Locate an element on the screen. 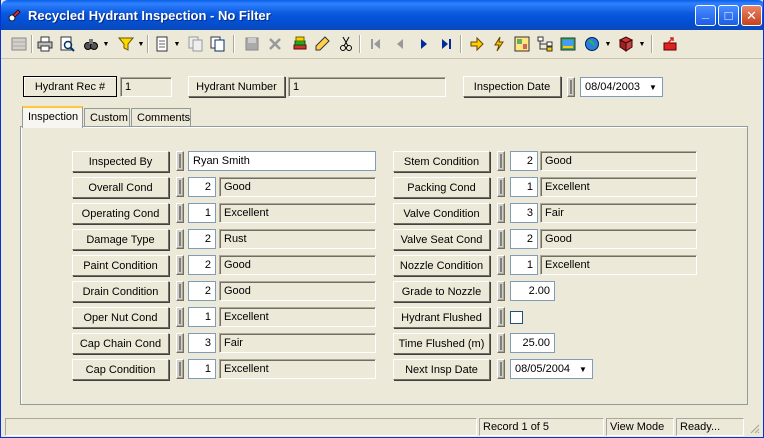 Image resolution: width=764 pixels, height=438 pixels. edit-layers-icon is located at coordinates (300, 44).